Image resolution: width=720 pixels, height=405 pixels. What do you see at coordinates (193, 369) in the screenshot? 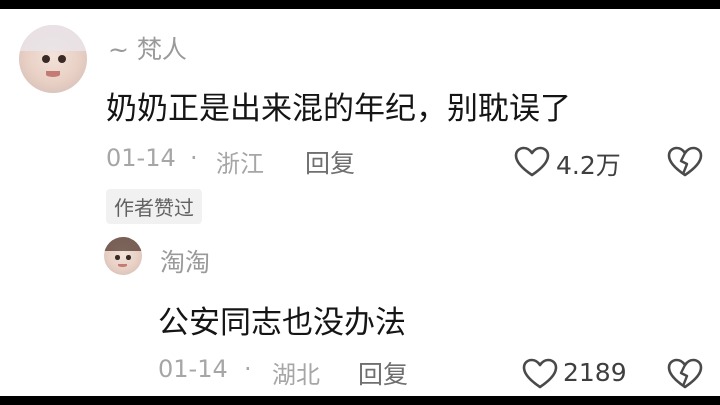
I see `reply-date: 01-14` at bounding box center [193, 369].